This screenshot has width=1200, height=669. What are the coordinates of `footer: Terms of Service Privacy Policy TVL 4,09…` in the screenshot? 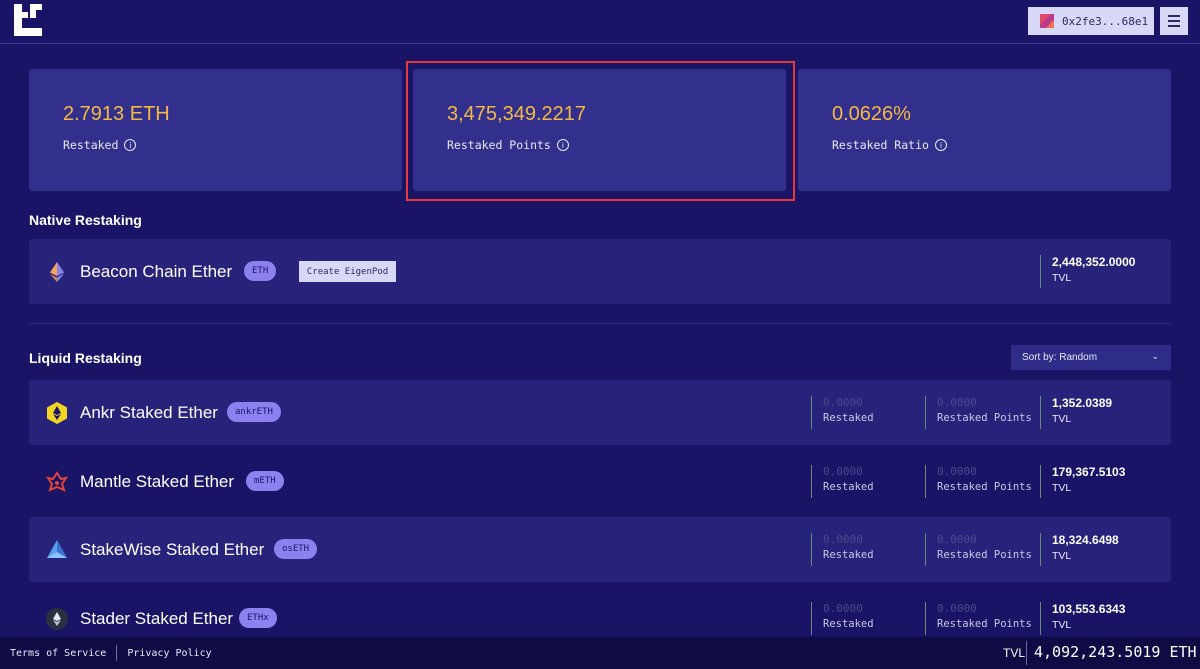 It's located at (600, 653).